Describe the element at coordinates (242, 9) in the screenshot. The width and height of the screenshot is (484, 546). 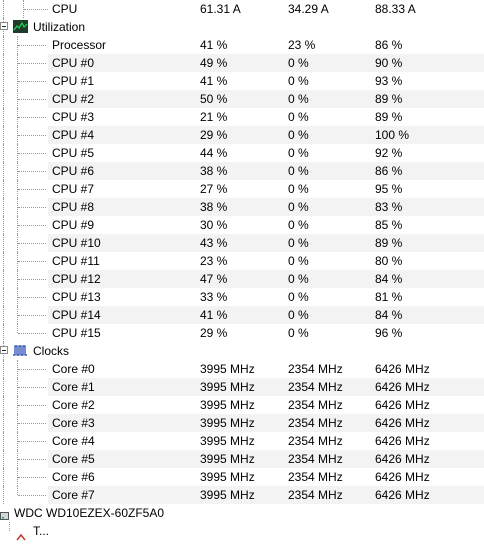
I see `sensor-row-cpu-current: CPU 61.31 A 34.29 A 88.33 A` at that location.